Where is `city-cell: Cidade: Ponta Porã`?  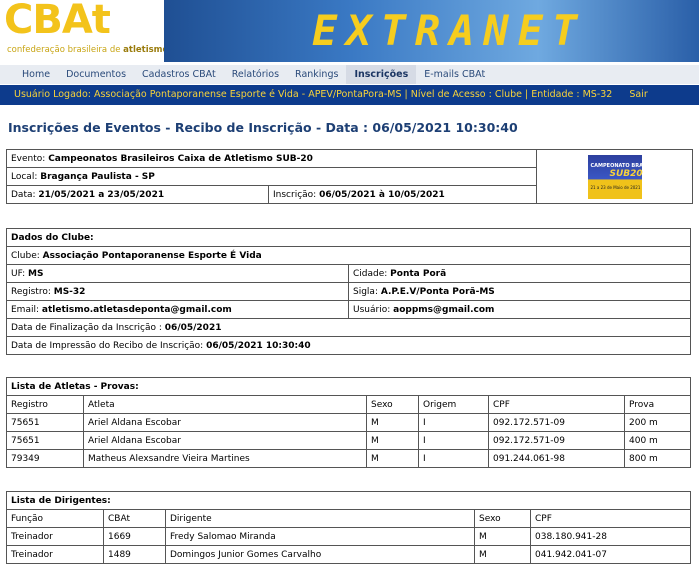 city-cell: Cidade: Ponta Porã is located at coordinates (519, 273).